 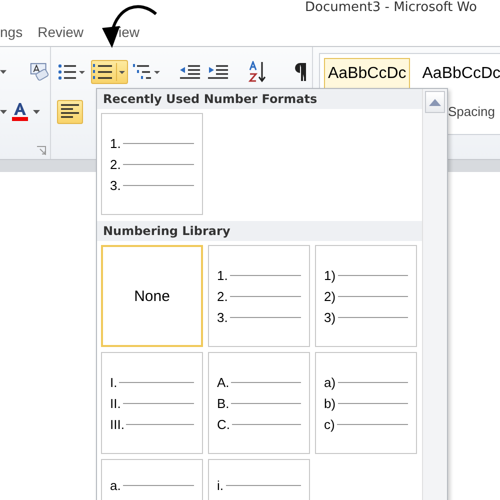 What do you see at coordinates (366, 403) in the screenshot?
I see `numbering-option: a) b) c)` at bounding box center [366, 403].